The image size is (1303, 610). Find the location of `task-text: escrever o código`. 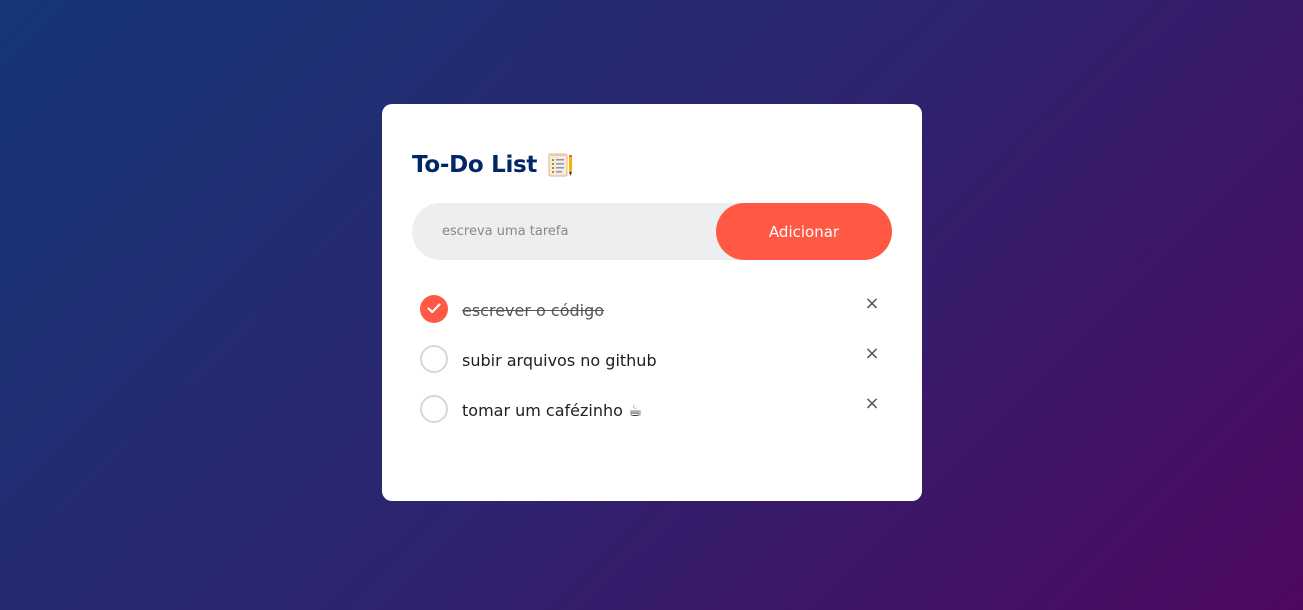

task-text: escrever o código is located at coordinates (533, 310).